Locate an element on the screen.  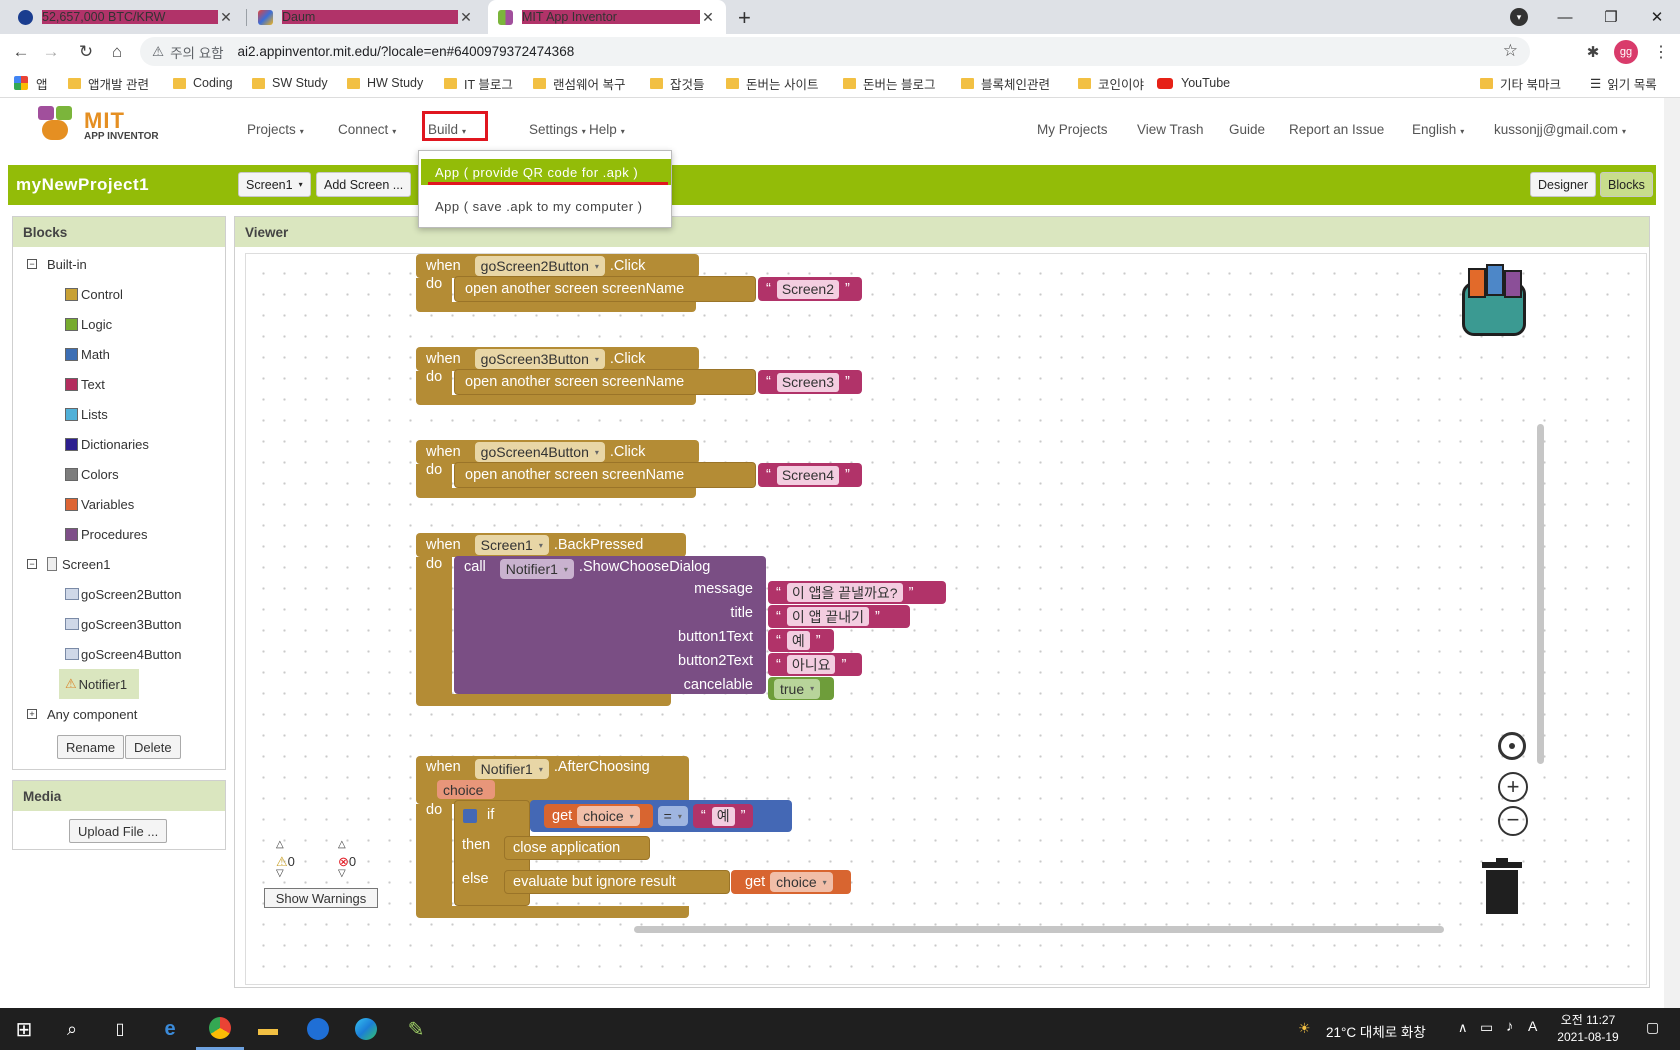
workspace-vertical-scrollbar is located at coordinates (1540, 594).